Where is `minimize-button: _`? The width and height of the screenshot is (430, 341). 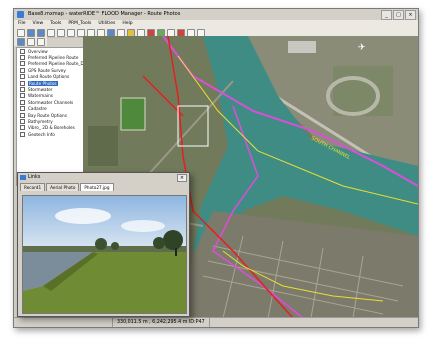
minimize-button: _ is located at coordinates (386, 15).